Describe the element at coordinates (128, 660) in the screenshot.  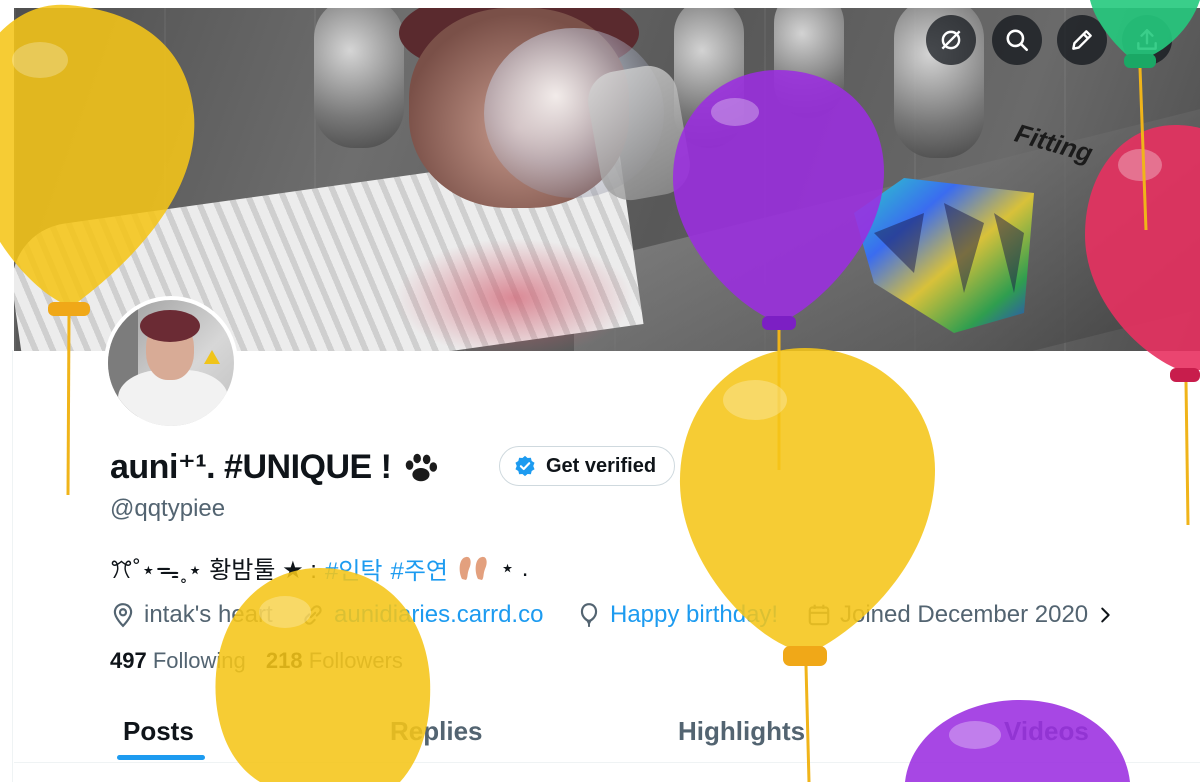
I see `following-count: 497` at that location.